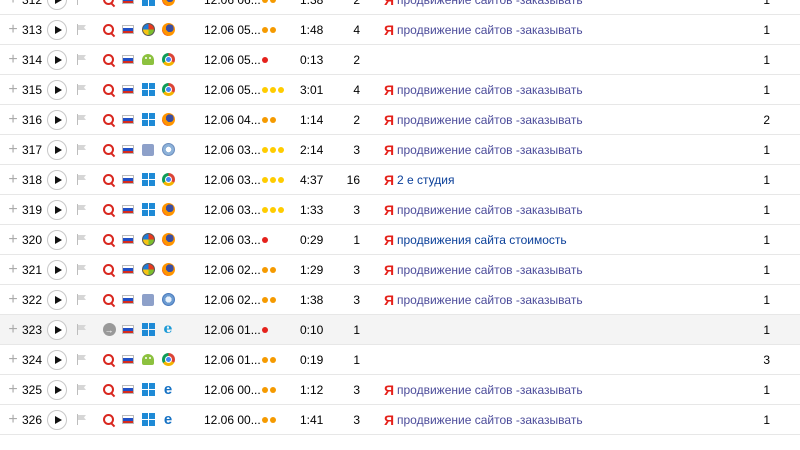 The height and width of the screenshot is (450, 800). Describe the element at coordinates (32, 179) in the screenshot. I see `visit-number: 318` at that location.